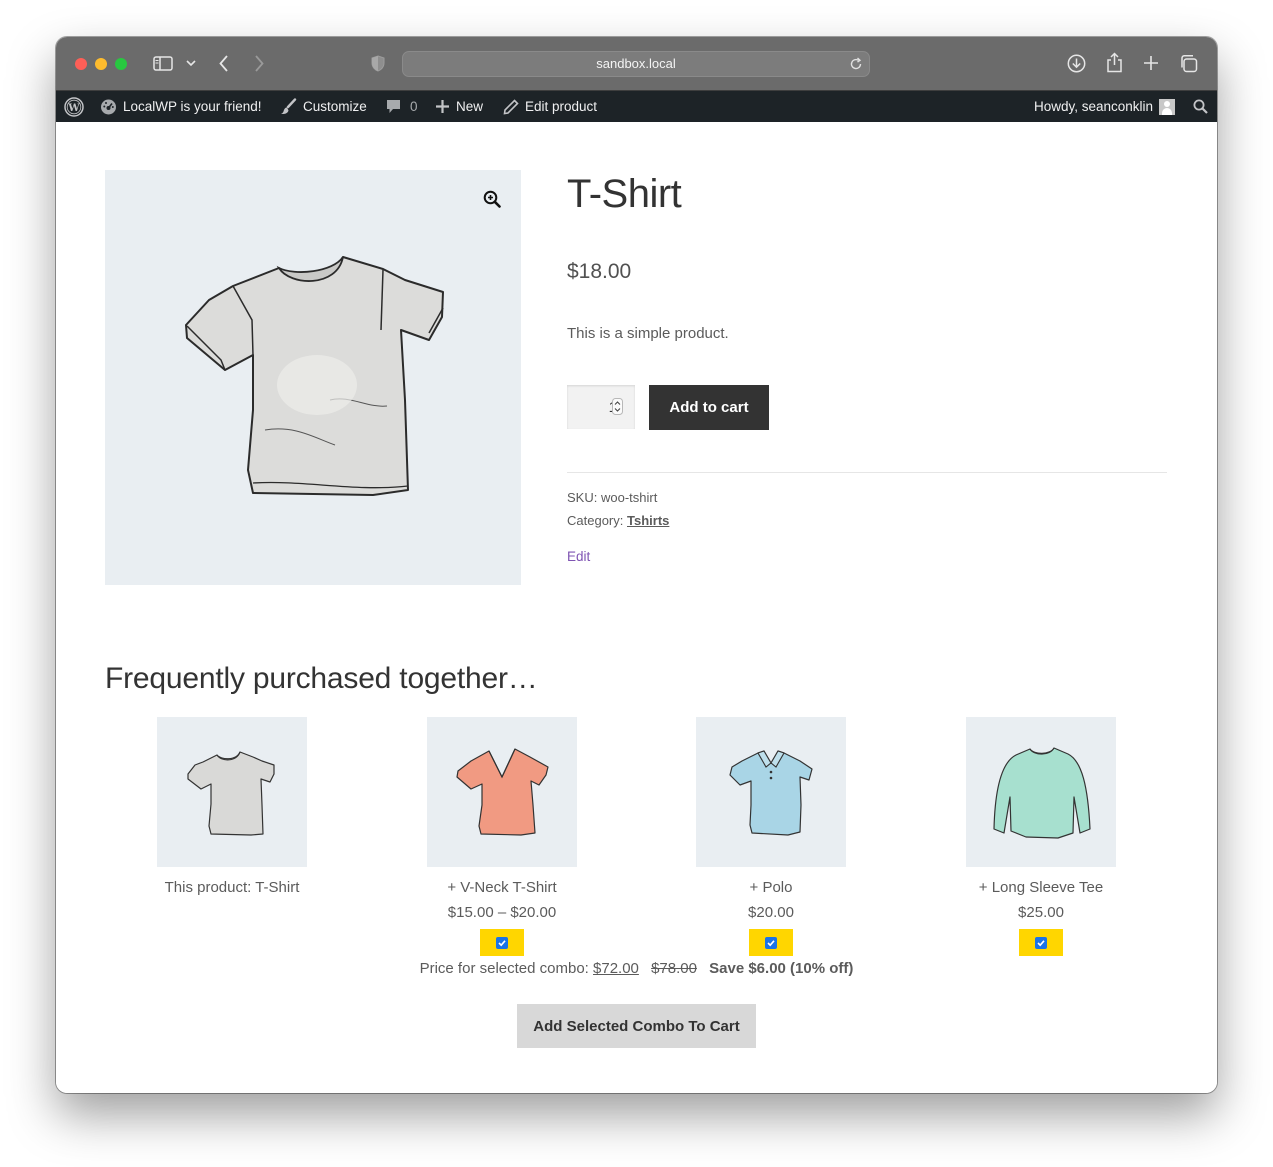  I want to click on customize-link: Customize, so click(323, 106).